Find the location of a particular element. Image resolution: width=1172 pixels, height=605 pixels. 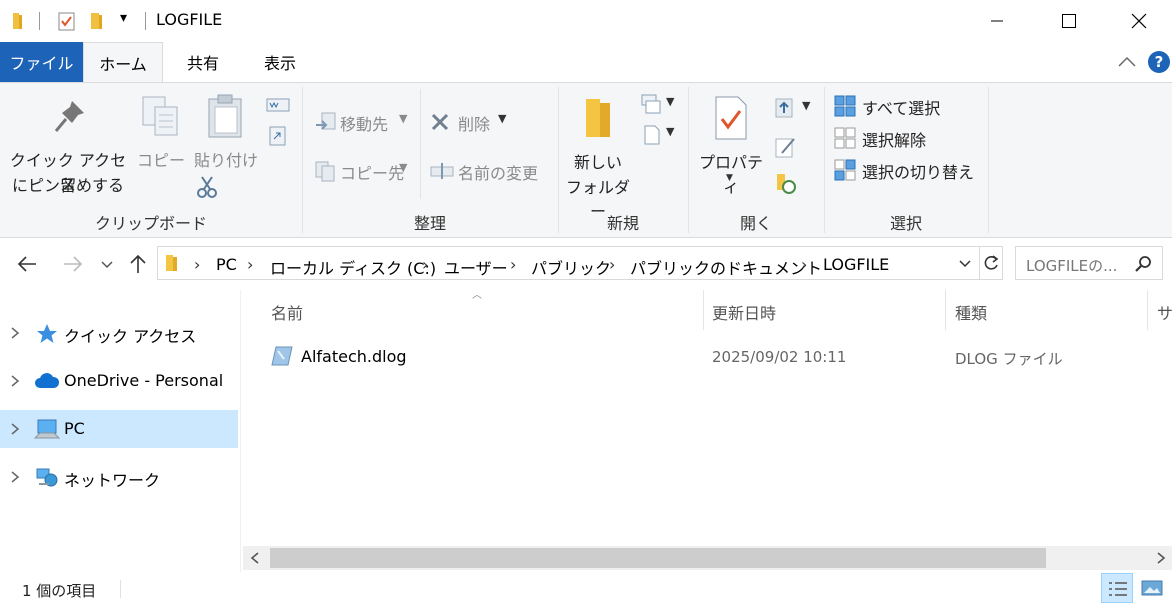

column-header-modified: 更新日時 is located at coordinates (744, 312).